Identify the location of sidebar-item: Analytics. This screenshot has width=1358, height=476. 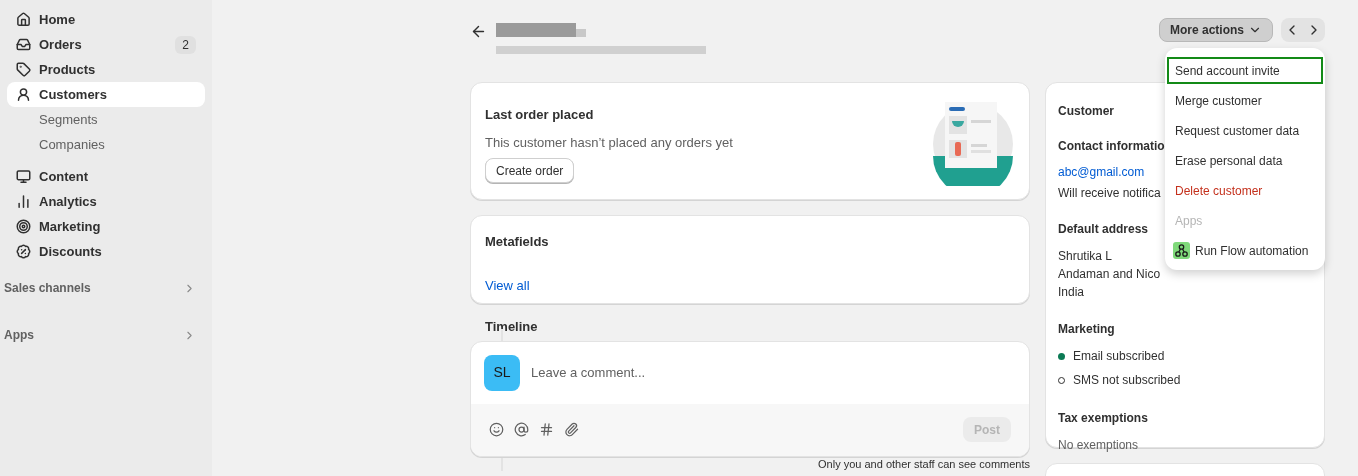
(106, 201).